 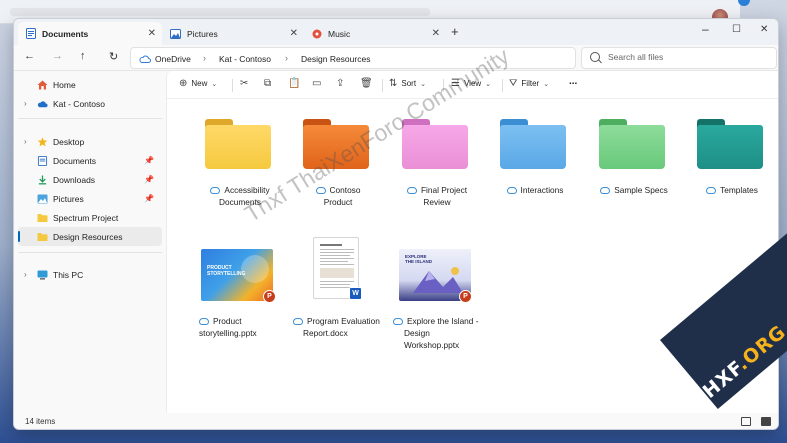 I want to click on delete-button: 🗑, so click(x=366, y=83).